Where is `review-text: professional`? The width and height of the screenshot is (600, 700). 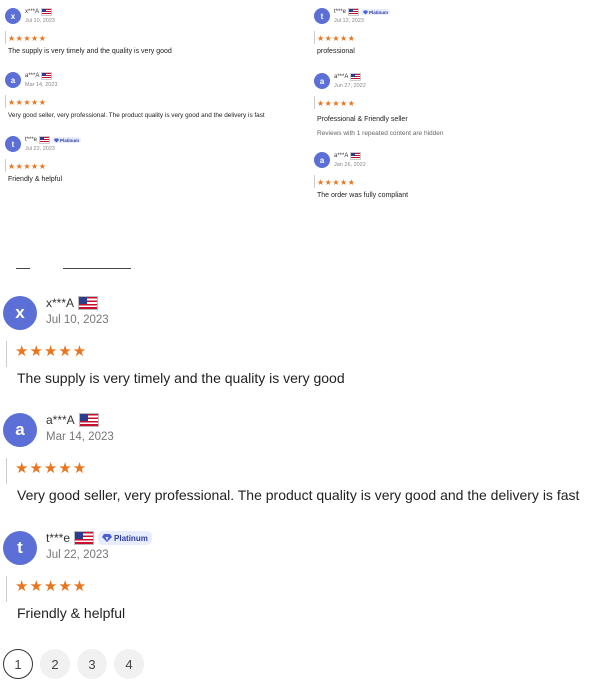
review-text: professional is located at coordinates (336, 51).